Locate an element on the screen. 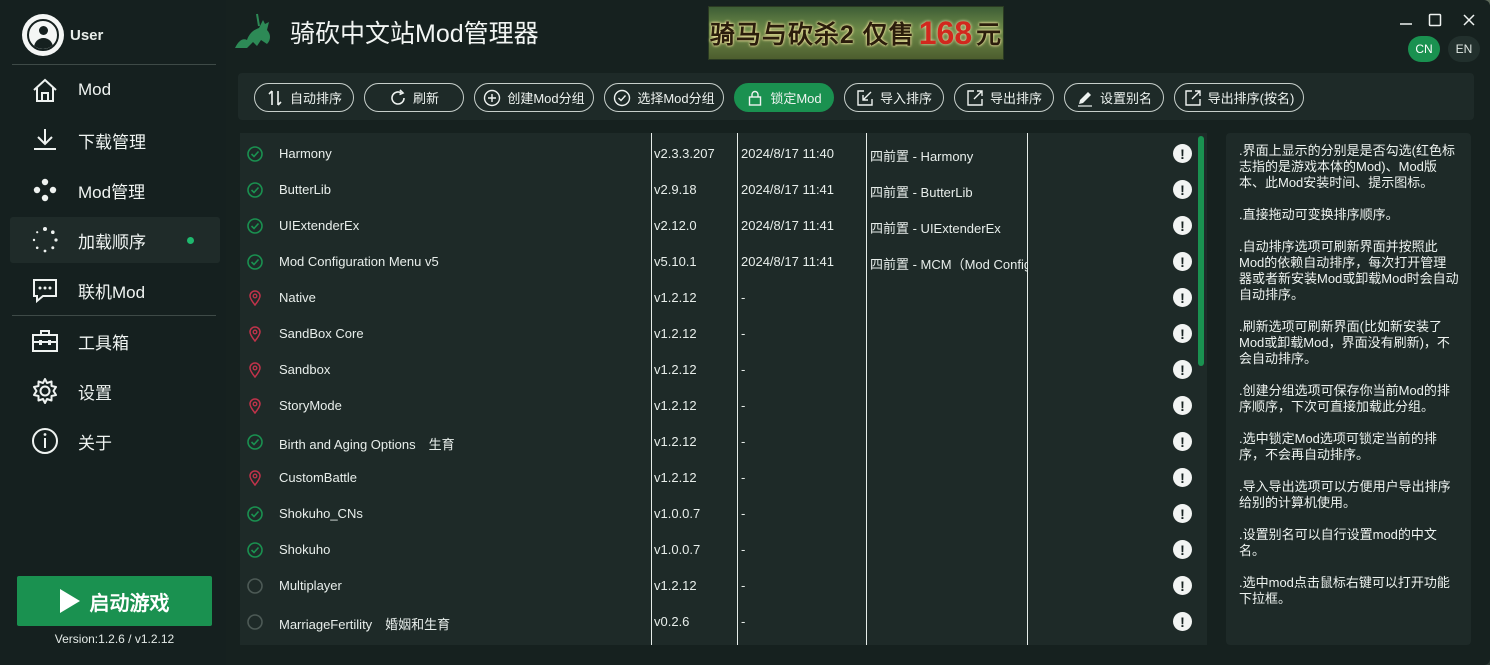  avatar is located at coordinates (43, 35).